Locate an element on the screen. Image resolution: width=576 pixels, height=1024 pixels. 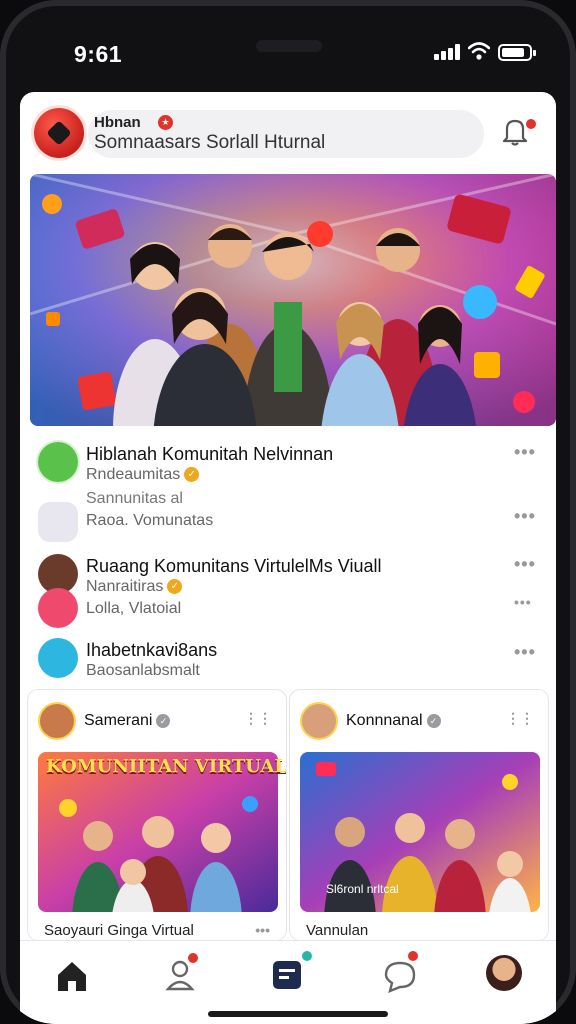
community-subtitle: Raoa. Vomunatas is located at coordinates (150, 520).